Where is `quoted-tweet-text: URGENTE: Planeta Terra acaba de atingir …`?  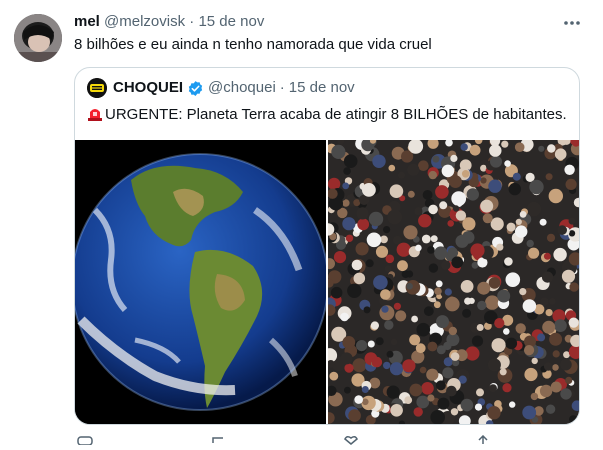 quoted-tweet-text: URGENTE: Planeta Terra acaba de atingir … is located at coordinates (336, 114).